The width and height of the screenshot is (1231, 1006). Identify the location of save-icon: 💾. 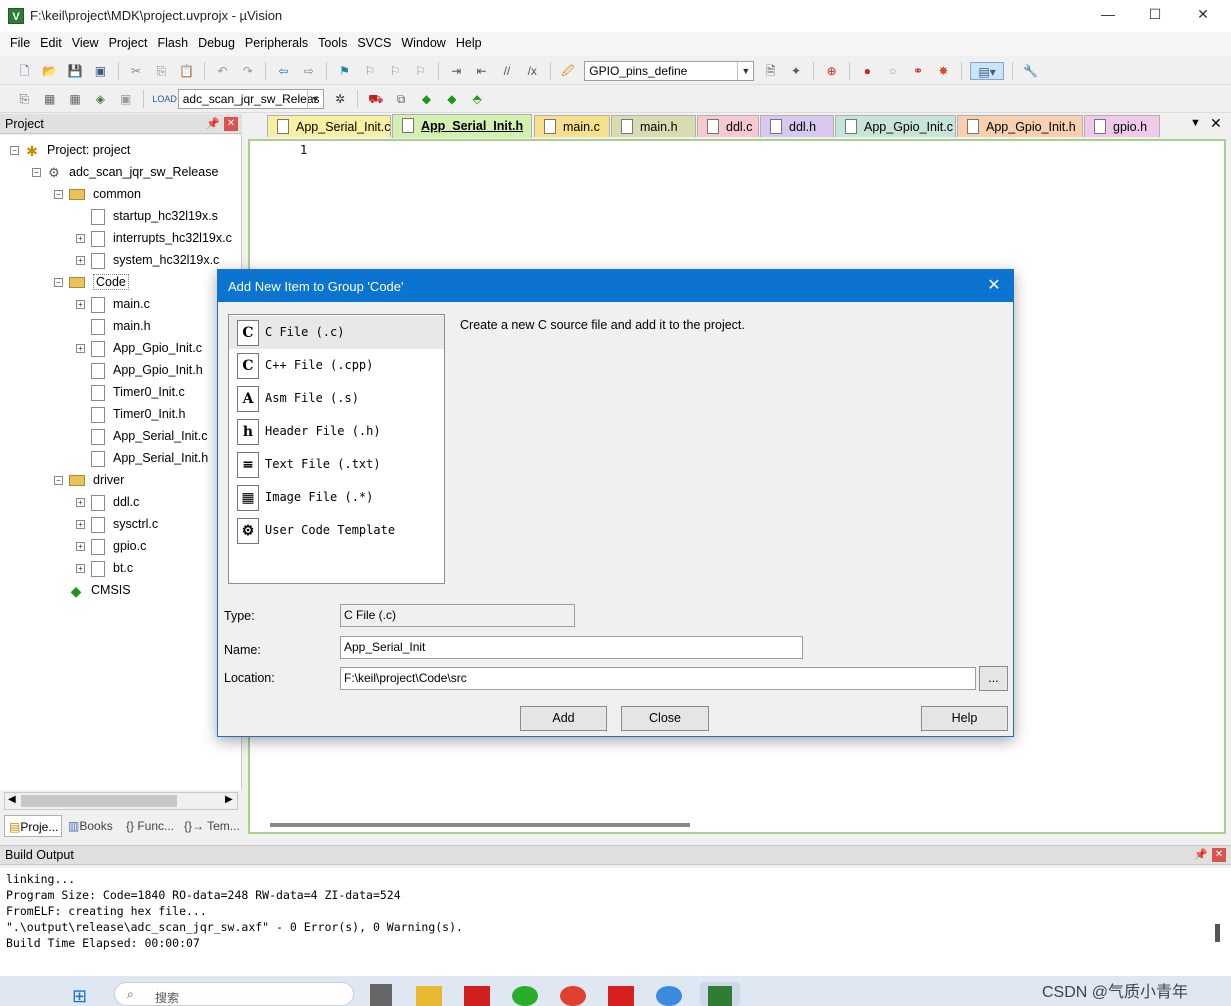
(75, 71).